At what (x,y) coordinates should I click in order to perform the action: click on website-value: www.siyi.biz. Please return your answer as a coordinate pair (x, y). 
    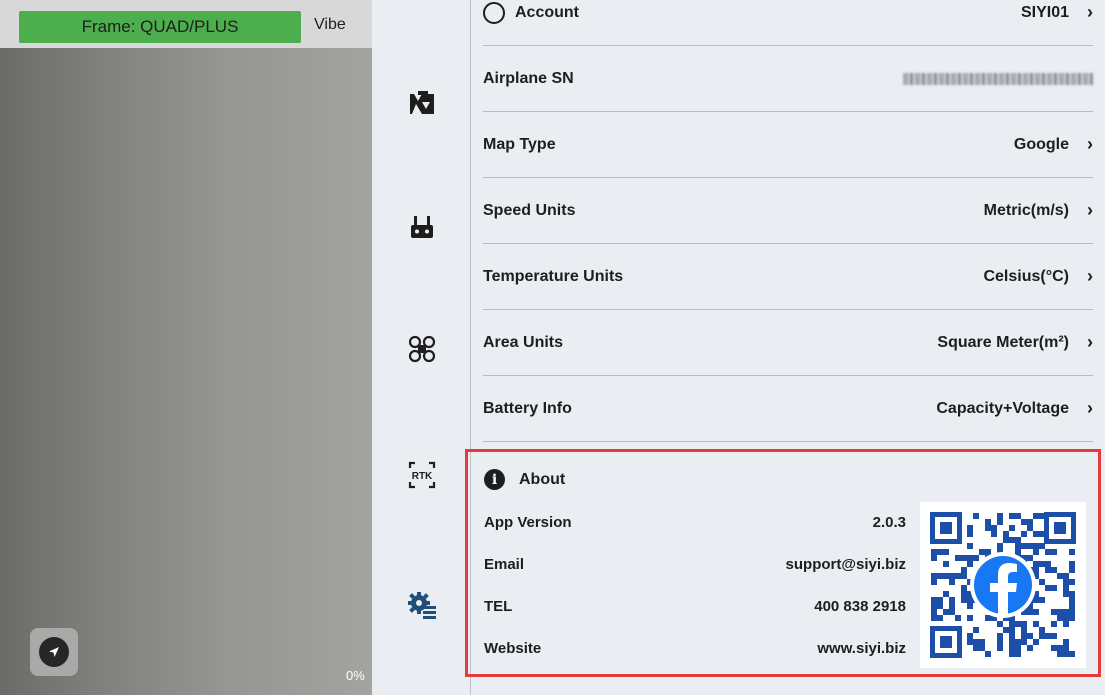
    Looking at the image, I should click on (861, 648).